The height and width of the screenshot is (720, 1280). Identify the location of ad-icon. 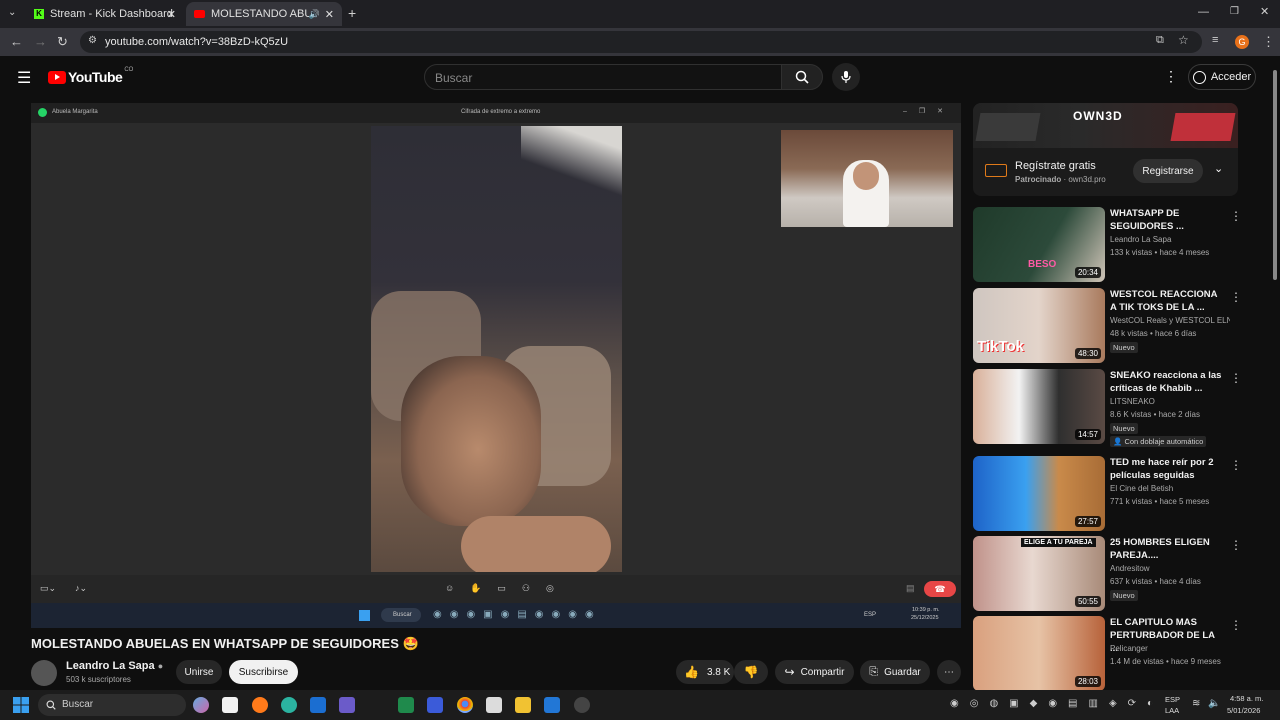
(996, 170).